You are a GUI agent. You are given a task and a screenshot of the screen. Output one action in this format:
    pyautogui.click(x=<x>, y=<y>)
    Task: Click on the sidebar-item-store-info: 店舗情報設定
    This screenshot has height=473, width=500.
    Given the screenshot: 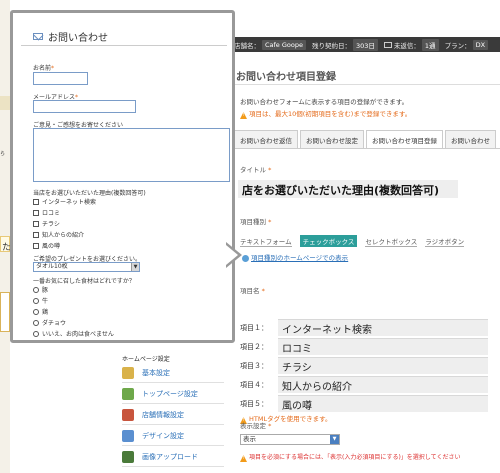 What is the action you would take?
    pyautogui.click(x=173, y=415)
    